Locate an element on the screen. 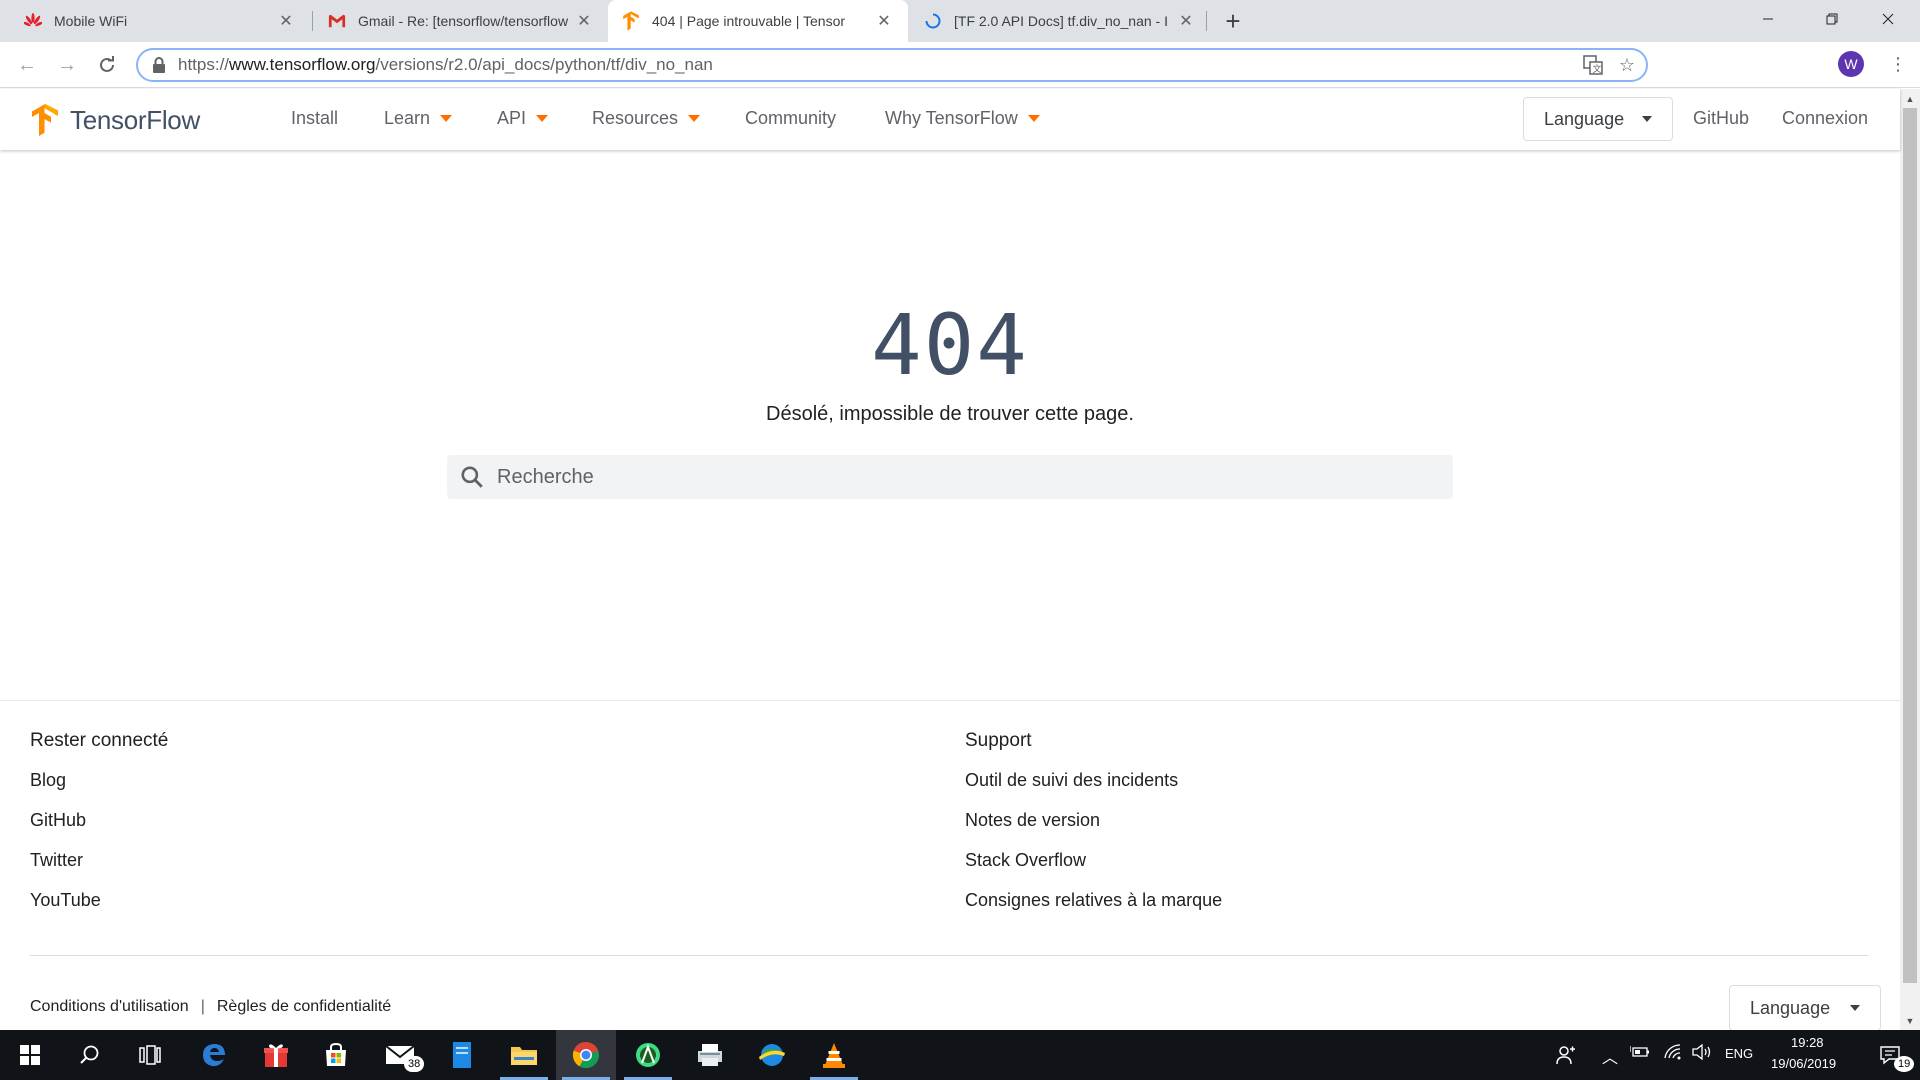  more-vert-icon: ⋮ is located at coordinates (1898, 64).